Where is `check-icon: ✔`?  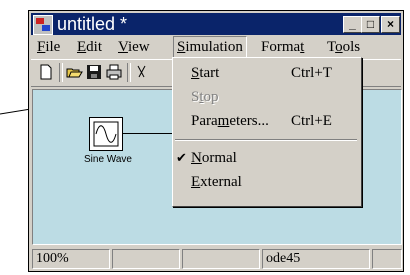 check-icon: ✔ is located at coordinates (181, 157).